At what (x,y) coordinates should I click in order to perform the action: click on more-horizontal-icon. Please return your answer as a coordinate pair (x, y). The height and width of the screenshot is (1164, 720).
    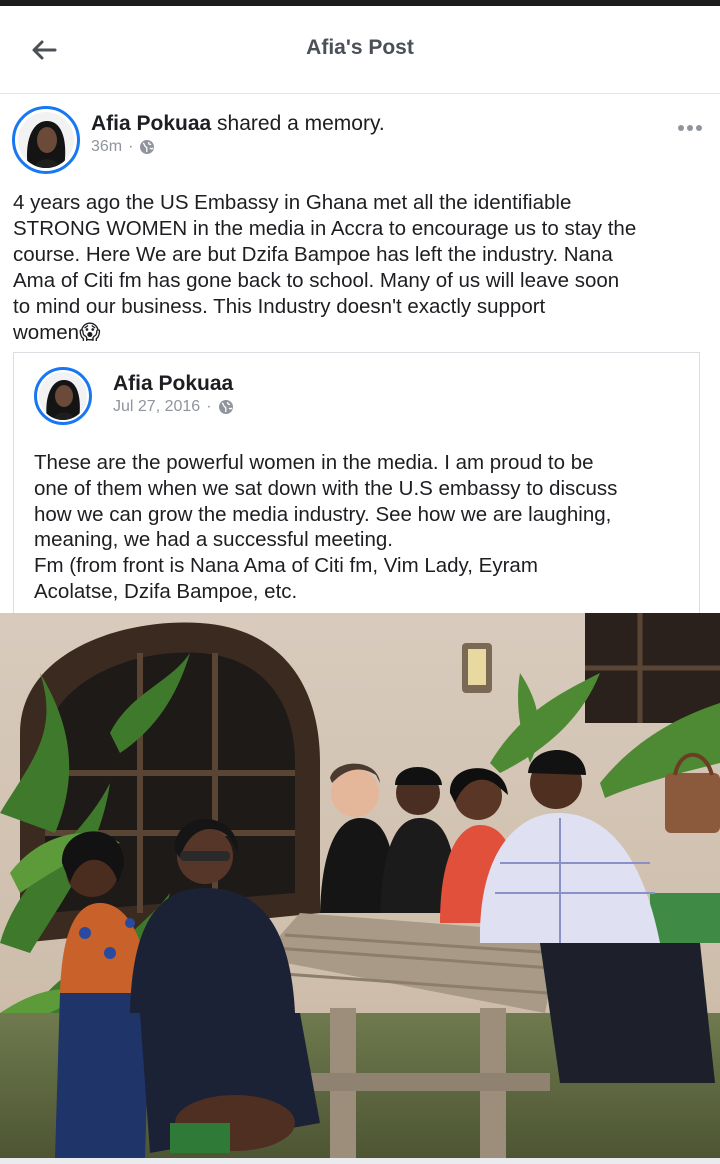
    Looking at the image, I should click on (690, 128).